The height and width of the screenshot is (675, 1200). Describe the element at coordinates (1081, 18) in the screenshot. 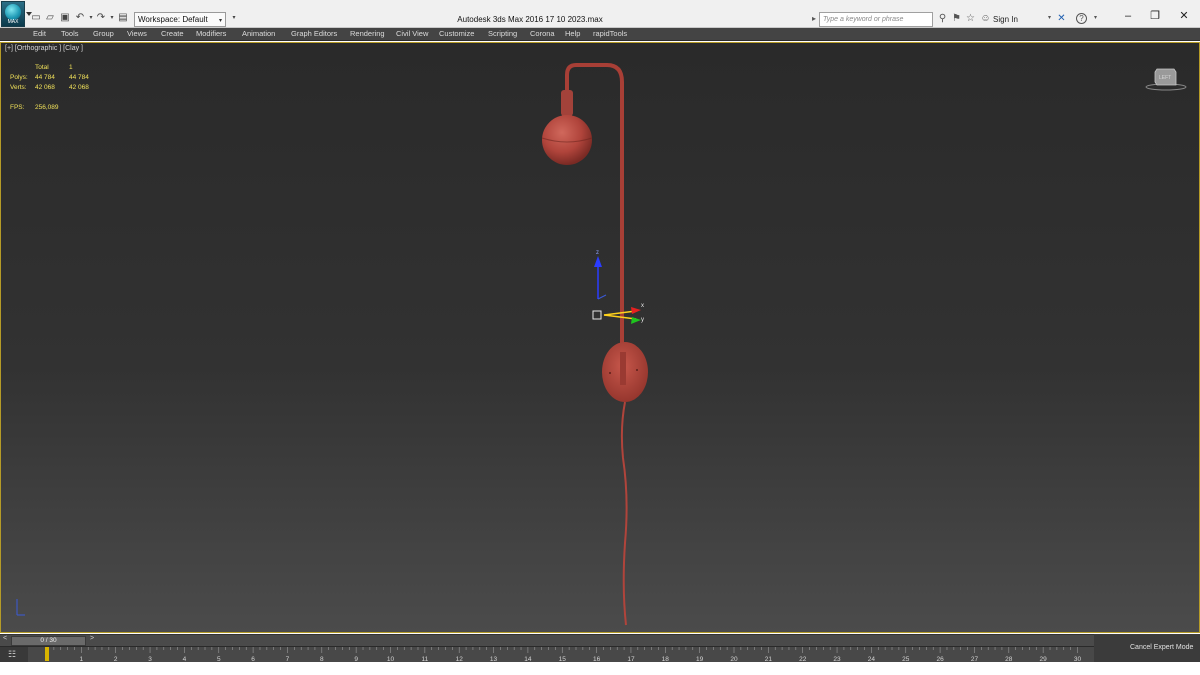

I see `help-icon: ?` at that location.